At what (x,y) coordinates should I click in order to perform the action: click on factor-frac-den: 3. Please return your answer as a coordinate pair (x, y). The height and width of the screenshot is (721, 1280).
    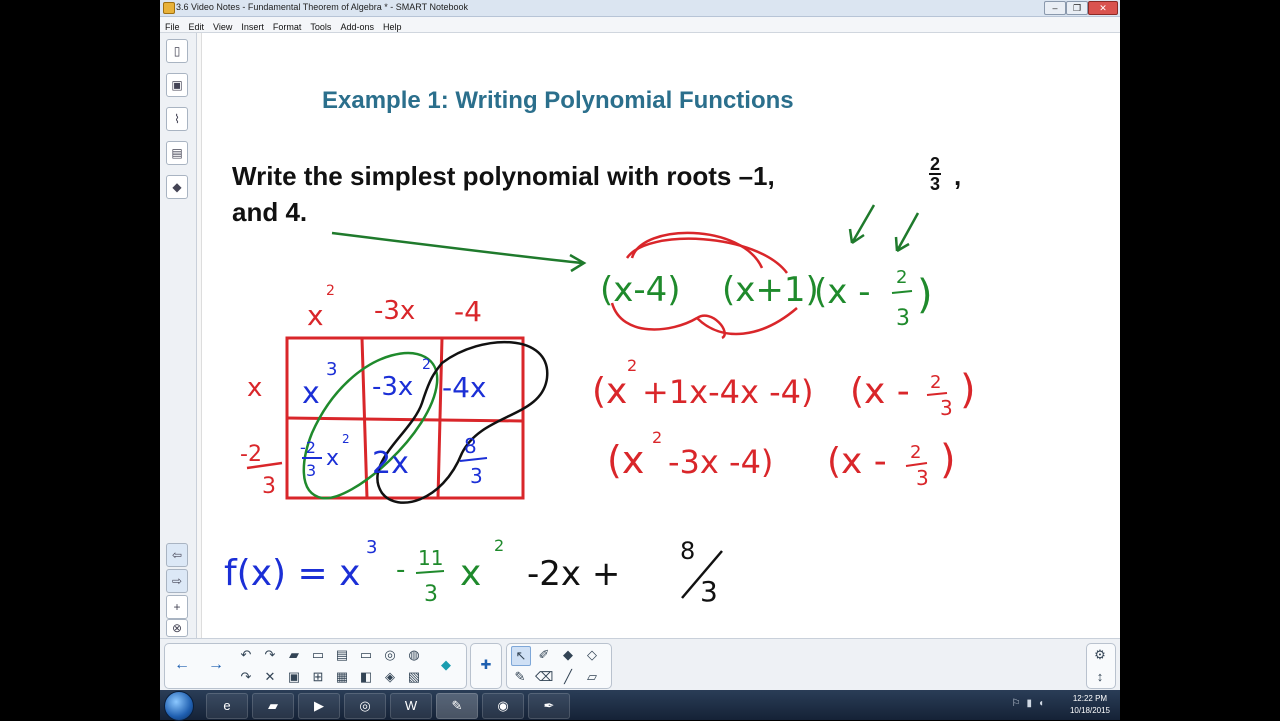
    Looking at the image, I should click on (903, 318).